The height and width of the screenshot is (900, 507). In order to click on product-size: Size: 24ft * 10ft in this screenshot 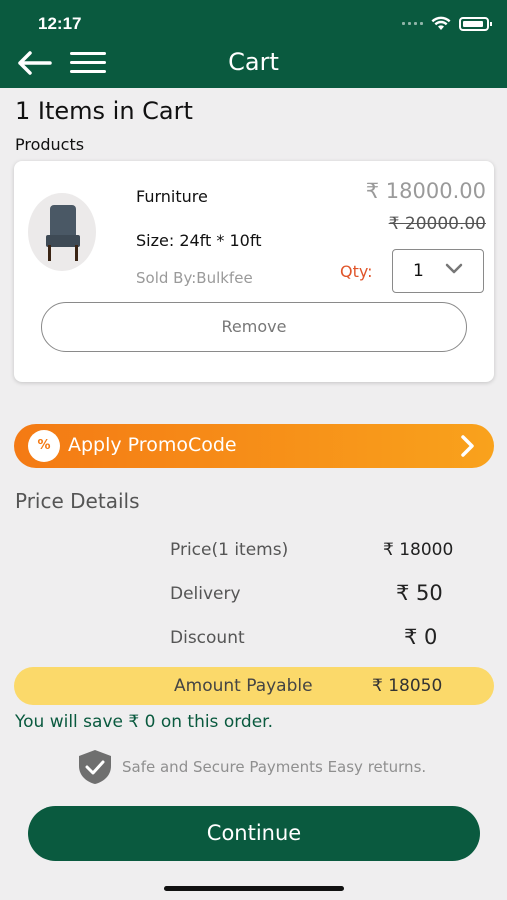, I will do `click(199, 240)`.